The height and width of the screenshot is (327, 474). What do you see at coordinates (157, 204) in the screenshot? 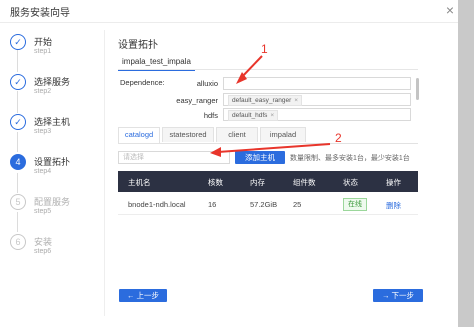
I see `cell-hostname: bnode1-ndh.local` at bounding box center [157, 204].